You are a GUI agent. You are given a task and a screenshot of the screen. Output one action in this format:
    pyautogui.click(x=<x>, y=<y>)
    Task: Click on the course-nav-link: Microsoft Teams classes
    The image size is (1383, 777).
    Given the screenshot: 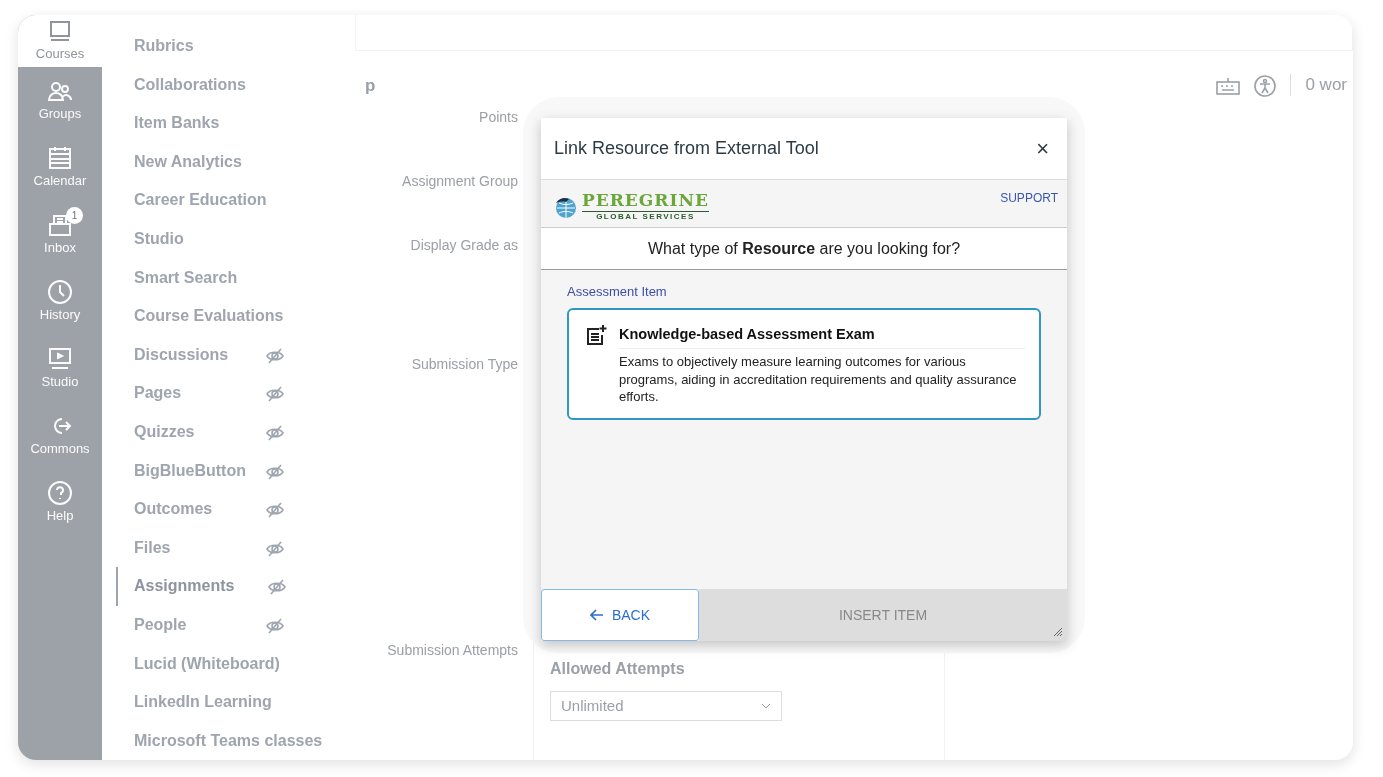 What is the action you would take?
    pyautogui.click(x=235, y=740)
    